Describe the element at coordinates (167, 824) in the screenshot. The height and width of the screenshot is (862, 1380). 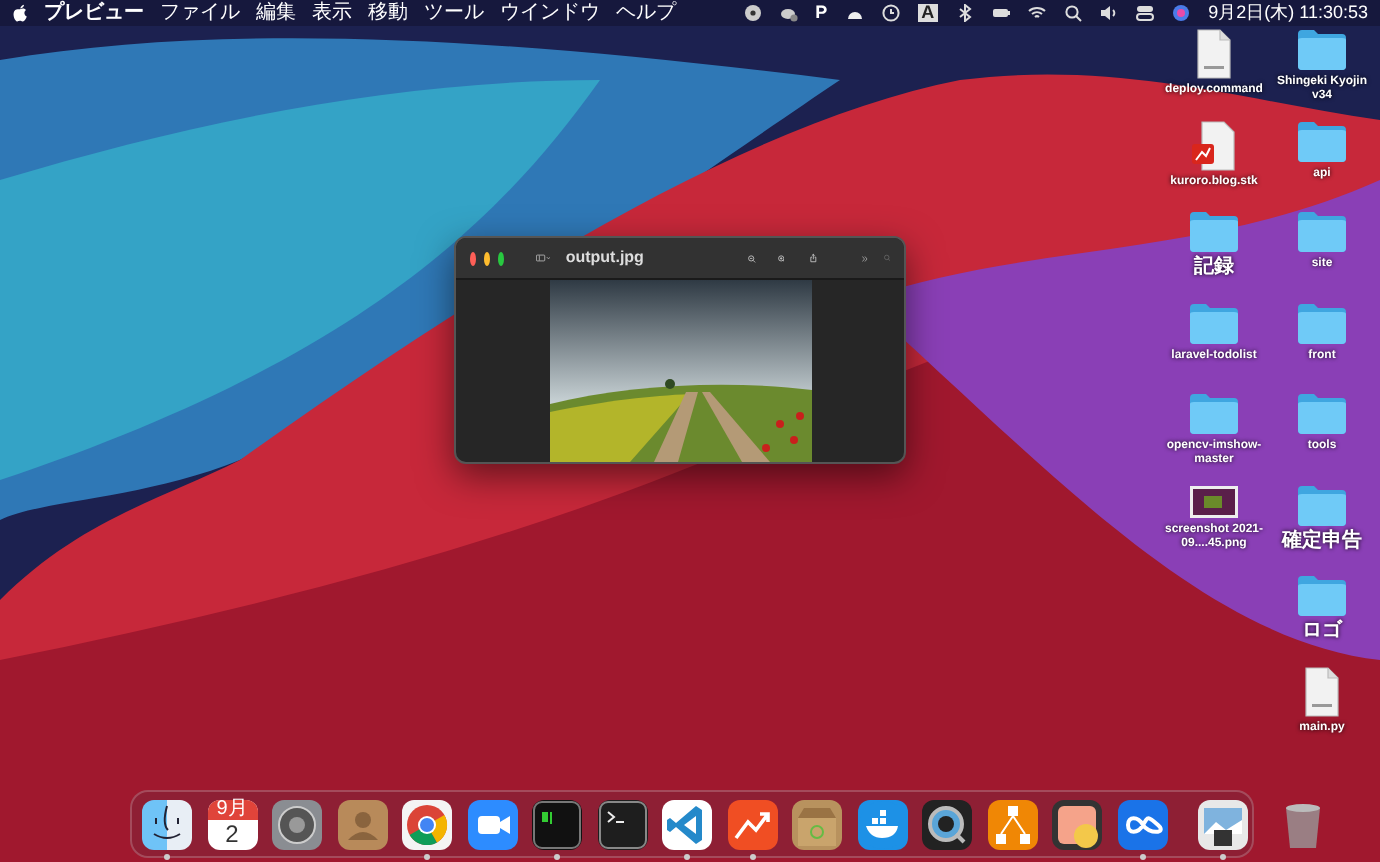
I see `smiling-face-icon` at that location.